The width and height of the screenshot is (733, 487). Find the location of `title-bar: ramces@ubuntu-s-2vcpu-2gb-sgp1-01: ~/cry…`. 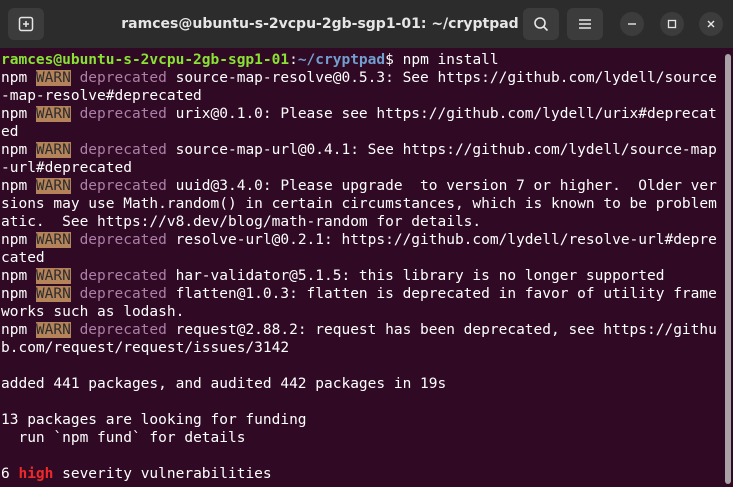

title-bar: ramces@ubuntu-s-2vcpu-2gb-sgp1-01: ~/cry… is located at coordinates (366, 24).